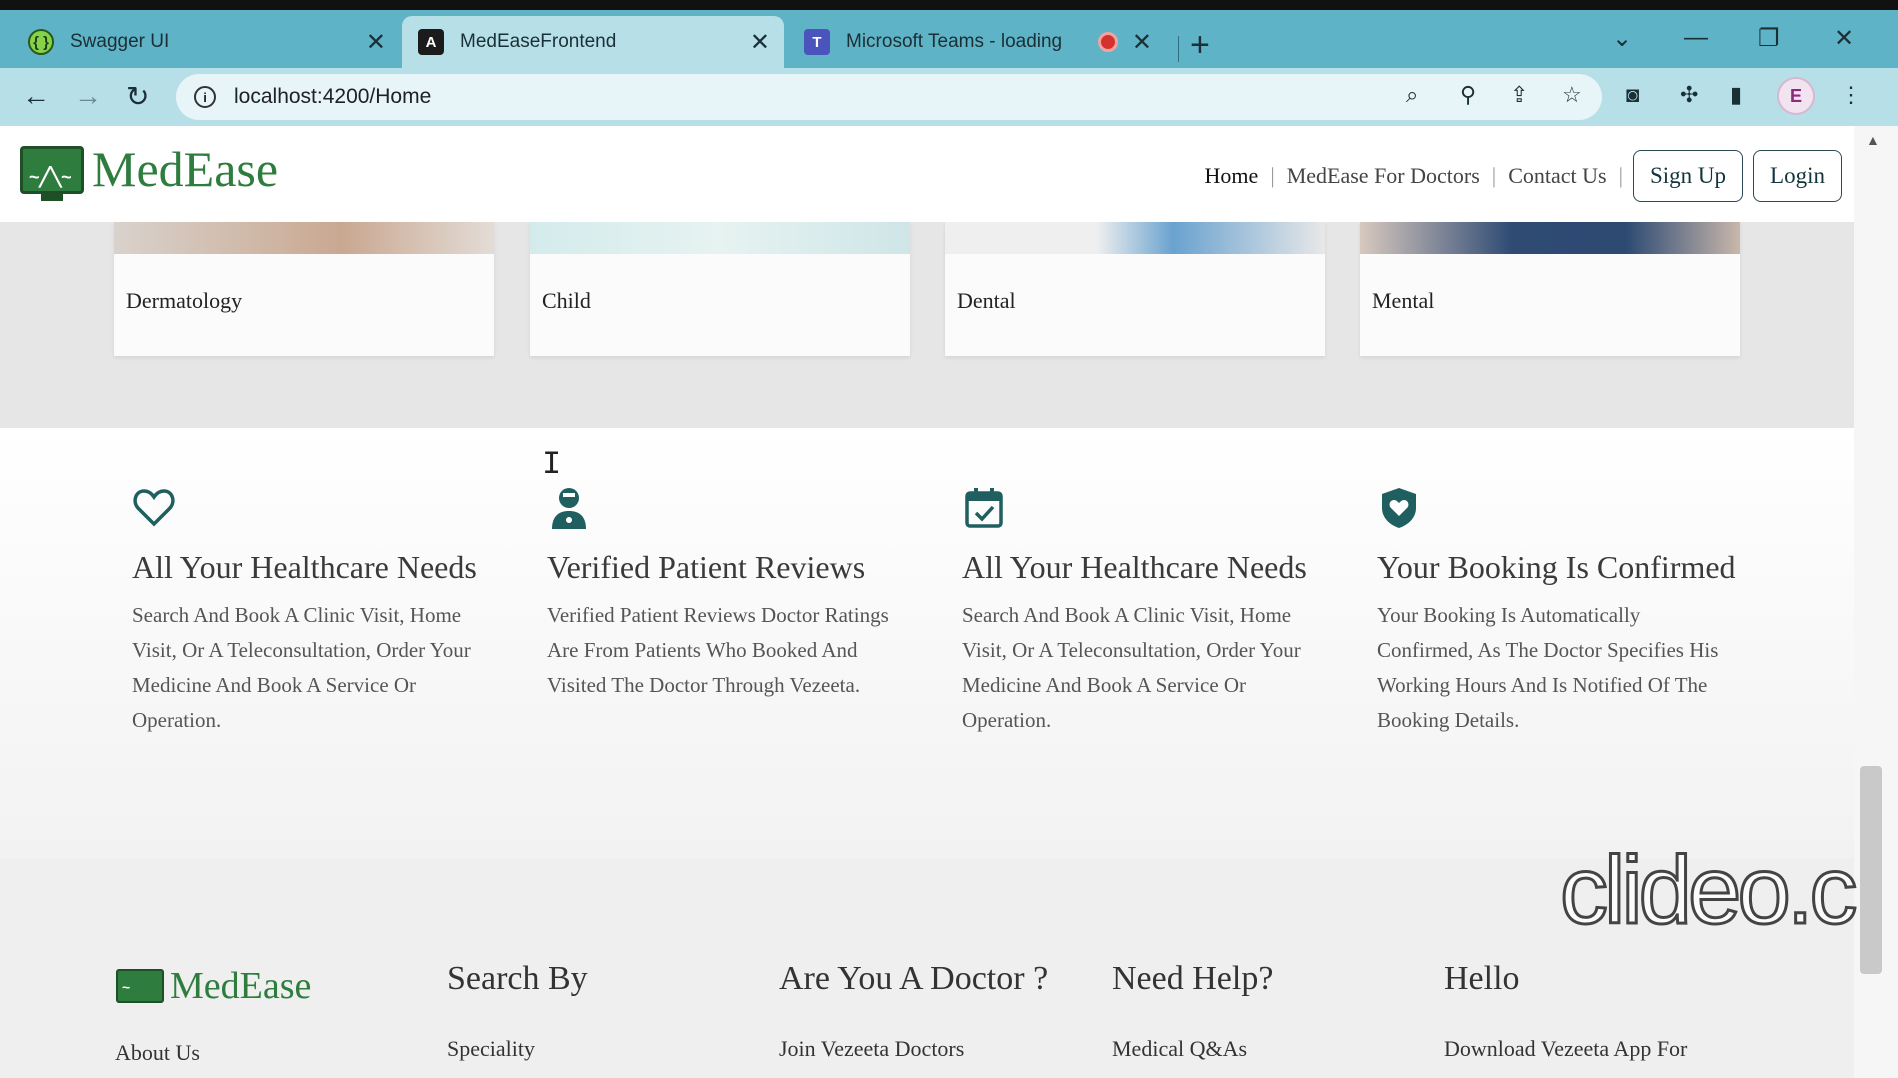  I want to click on forward-icon: →, so click(88, 96).